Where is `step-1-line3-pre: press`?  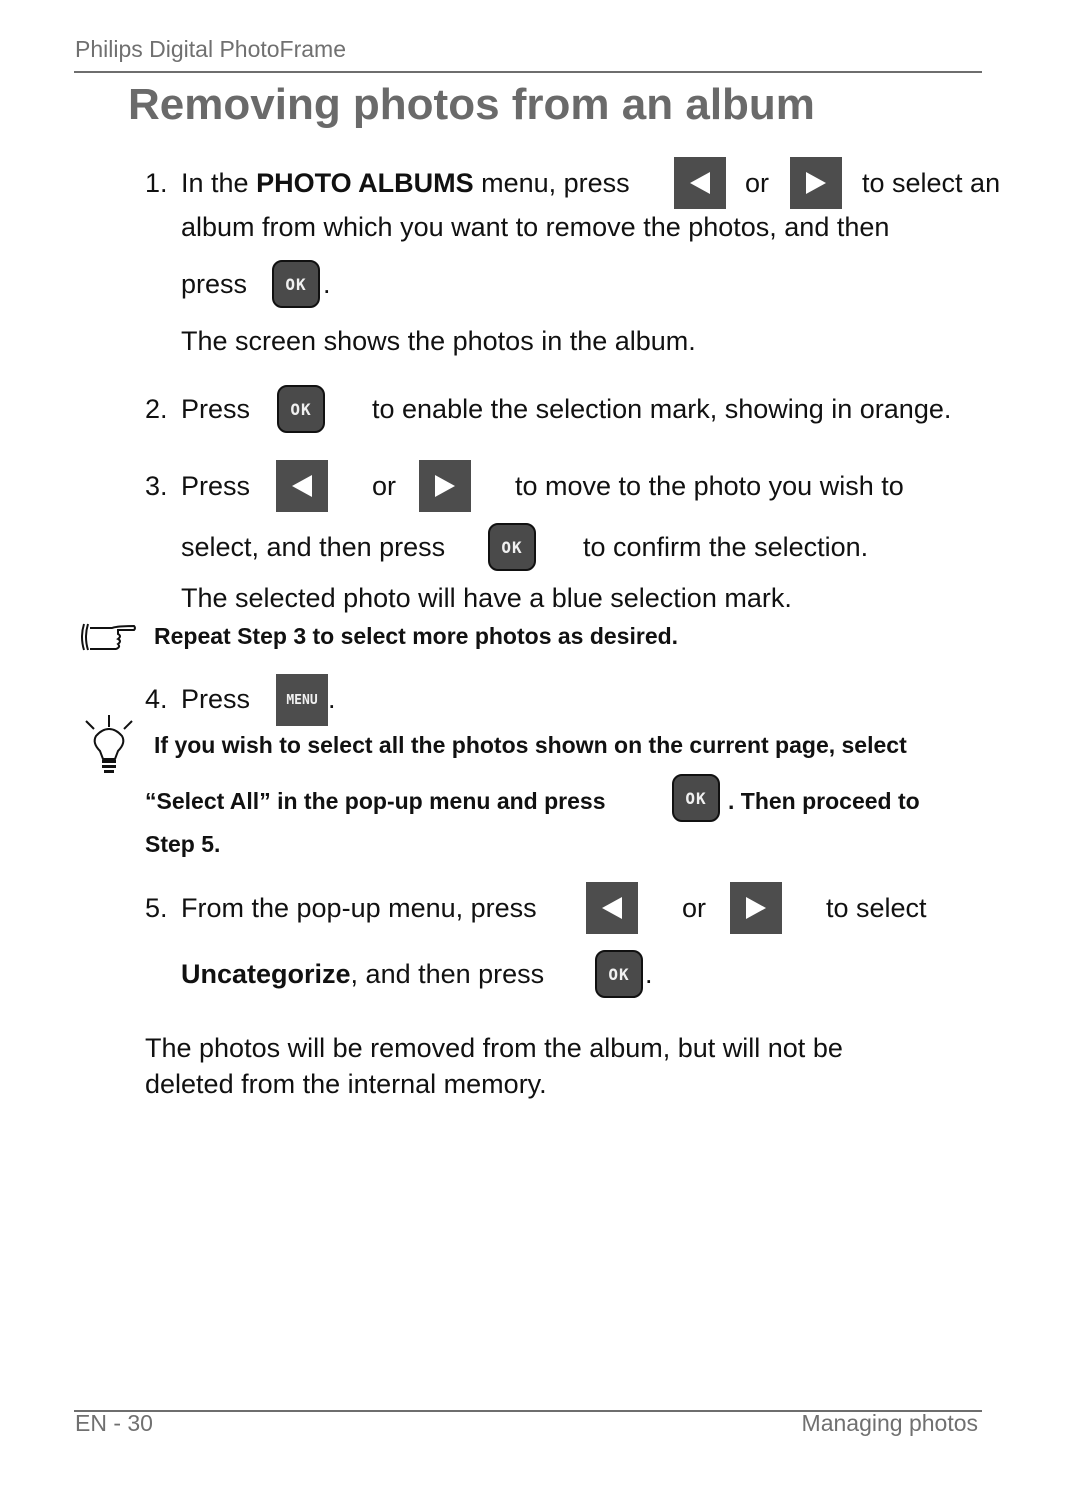 step-1-line3-pre: press is located at coordinates (214, 284).